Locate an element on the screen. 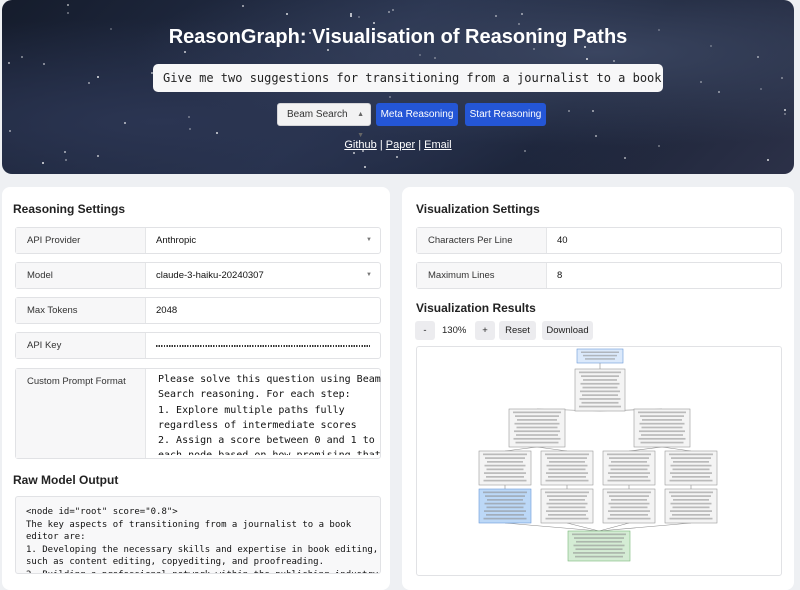  start-reasoning-button: Start Reasoning is located at coordinates (505, 114).